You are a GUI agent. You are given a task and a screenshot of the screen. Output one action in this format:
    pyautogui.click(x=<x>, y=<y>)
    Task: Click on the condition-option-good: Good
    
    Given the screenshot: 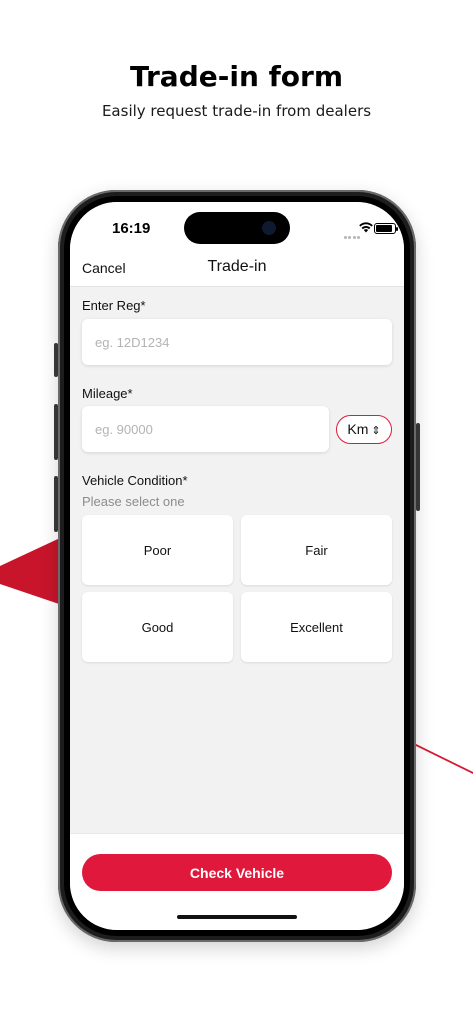 What is the action you would take?
    pyautogui.click(x=157, y=627)
    